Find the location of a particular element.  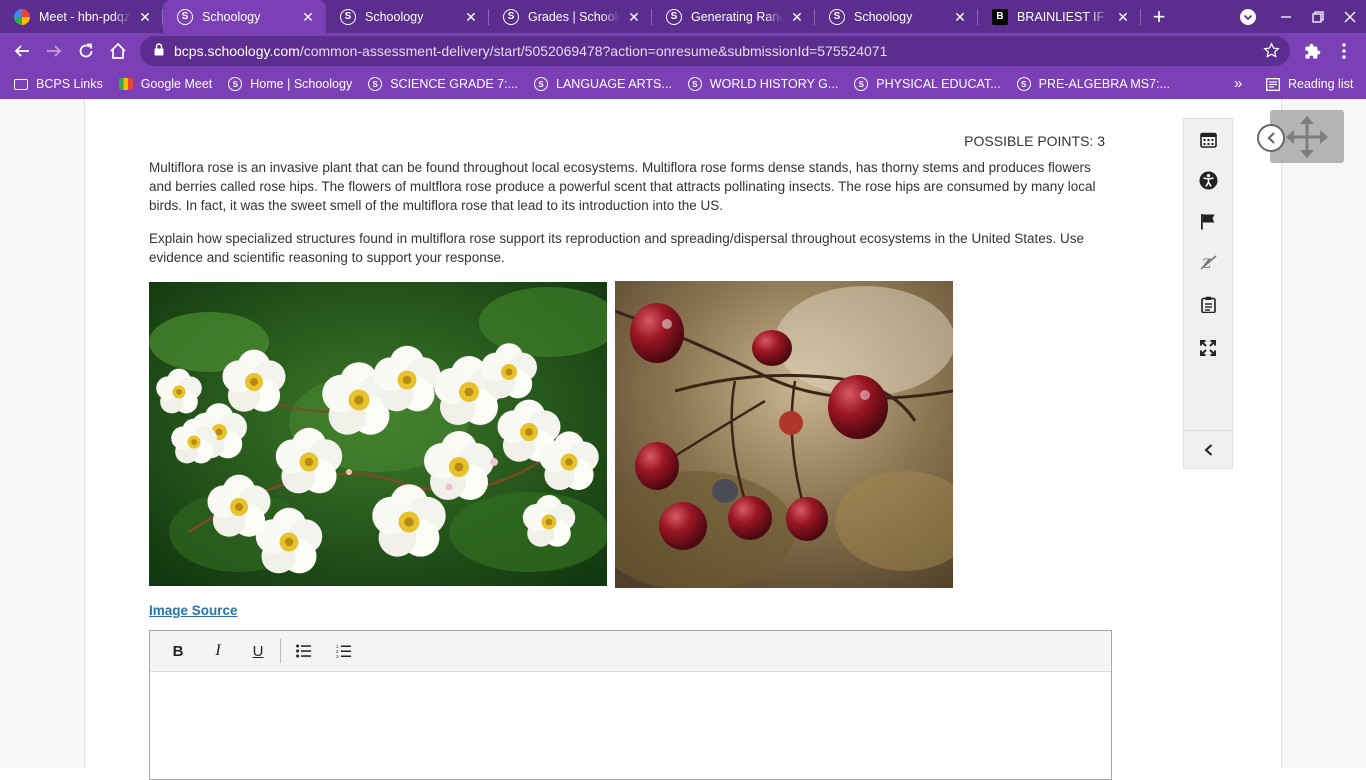

calendar-icon is located at coordinates (1208, 140).